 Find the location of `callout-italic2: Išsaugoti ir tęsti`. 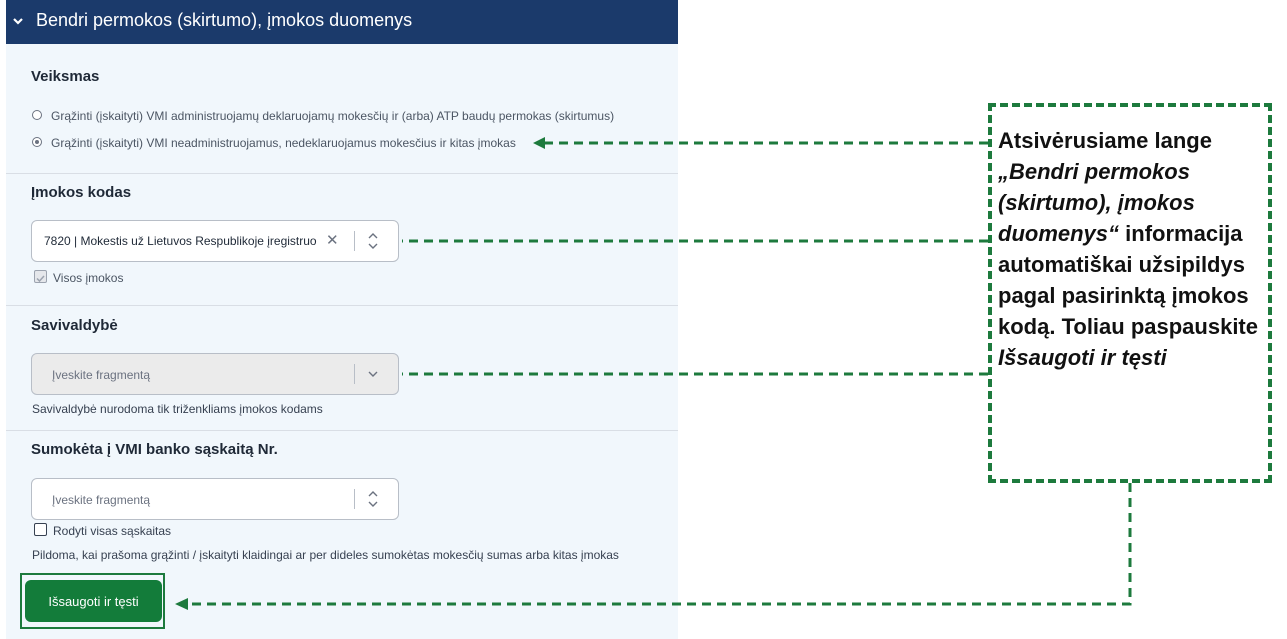

callout-italic2: Išsaugoti ir tęsti is located at coordinates (1082, 357).